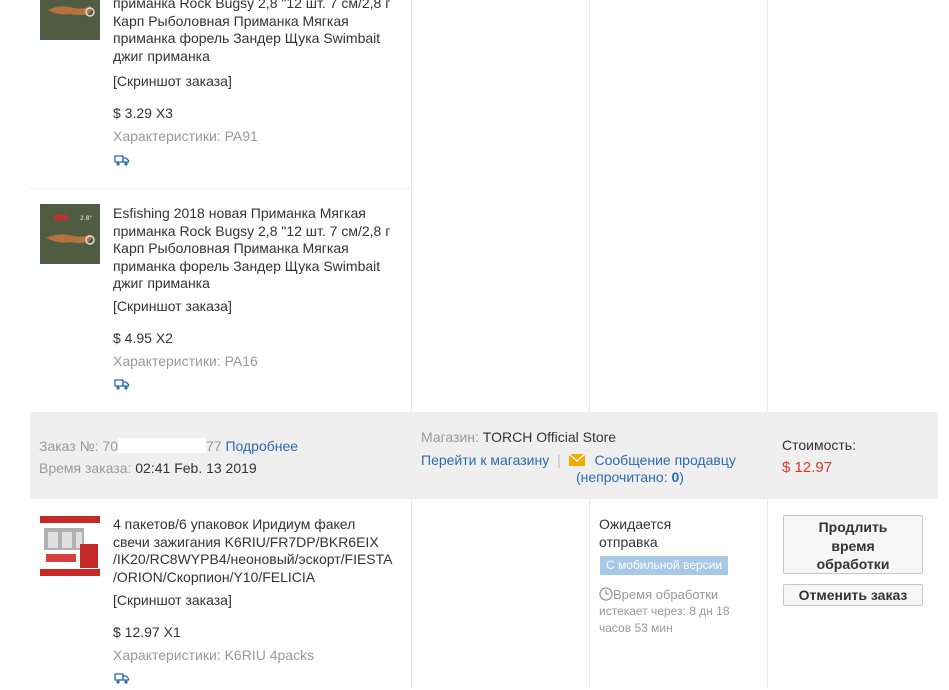 This screenshot has width=949, height=690. What do you see at coordinates (853, 544) in the screenshot?
I see `extend-processing-time-button: Продлить время обработки` at bounding box center [853, 544].